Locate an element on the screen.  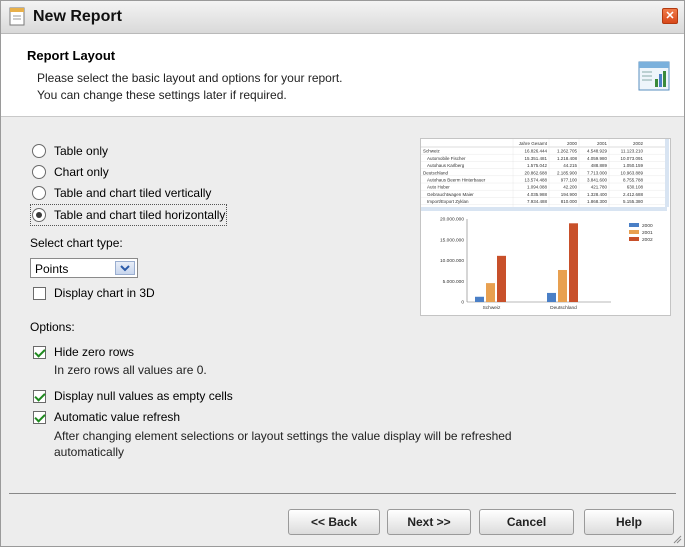
close-icon: ✕ is located at coordinates (670, 16).